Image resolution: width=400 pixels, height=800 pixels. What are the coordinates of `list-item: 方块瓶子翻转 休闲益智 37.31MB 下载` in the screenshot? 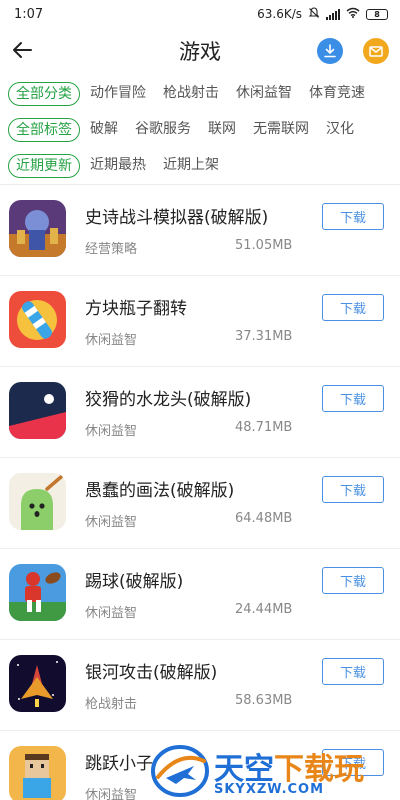 It's located at (200, 321).